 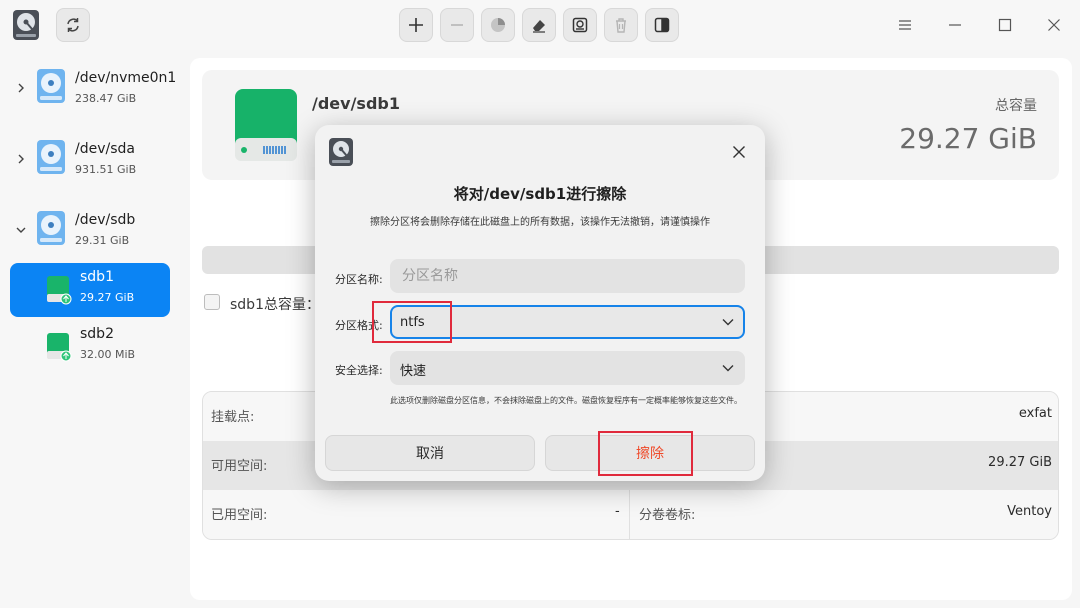 I want to click on maximize-button, so click(x=1005, y=25).